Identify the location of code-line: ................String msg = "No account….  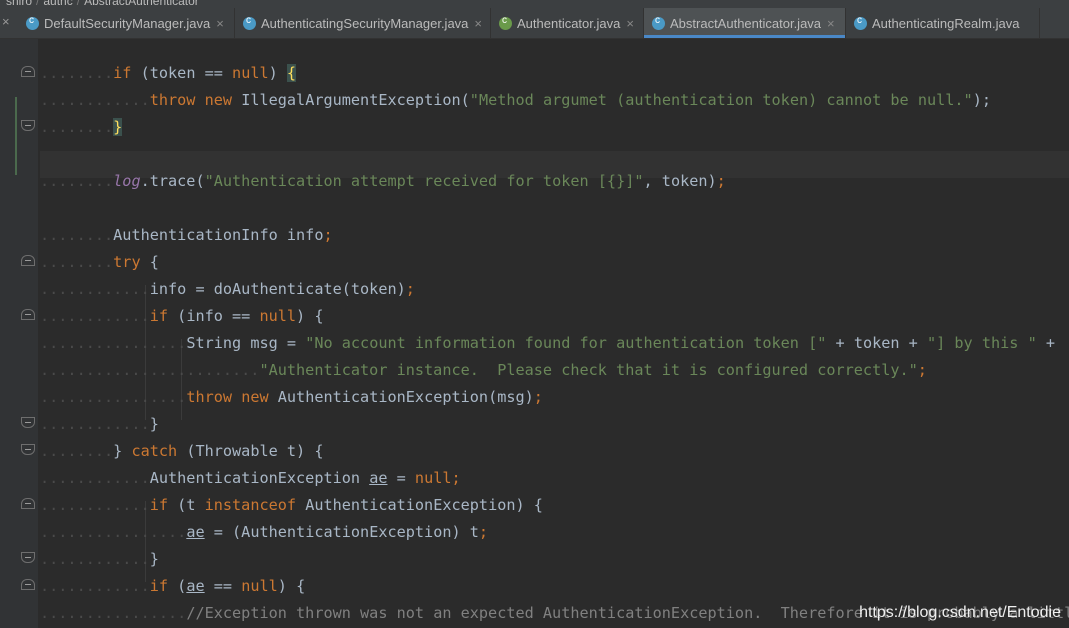
(548, 343).